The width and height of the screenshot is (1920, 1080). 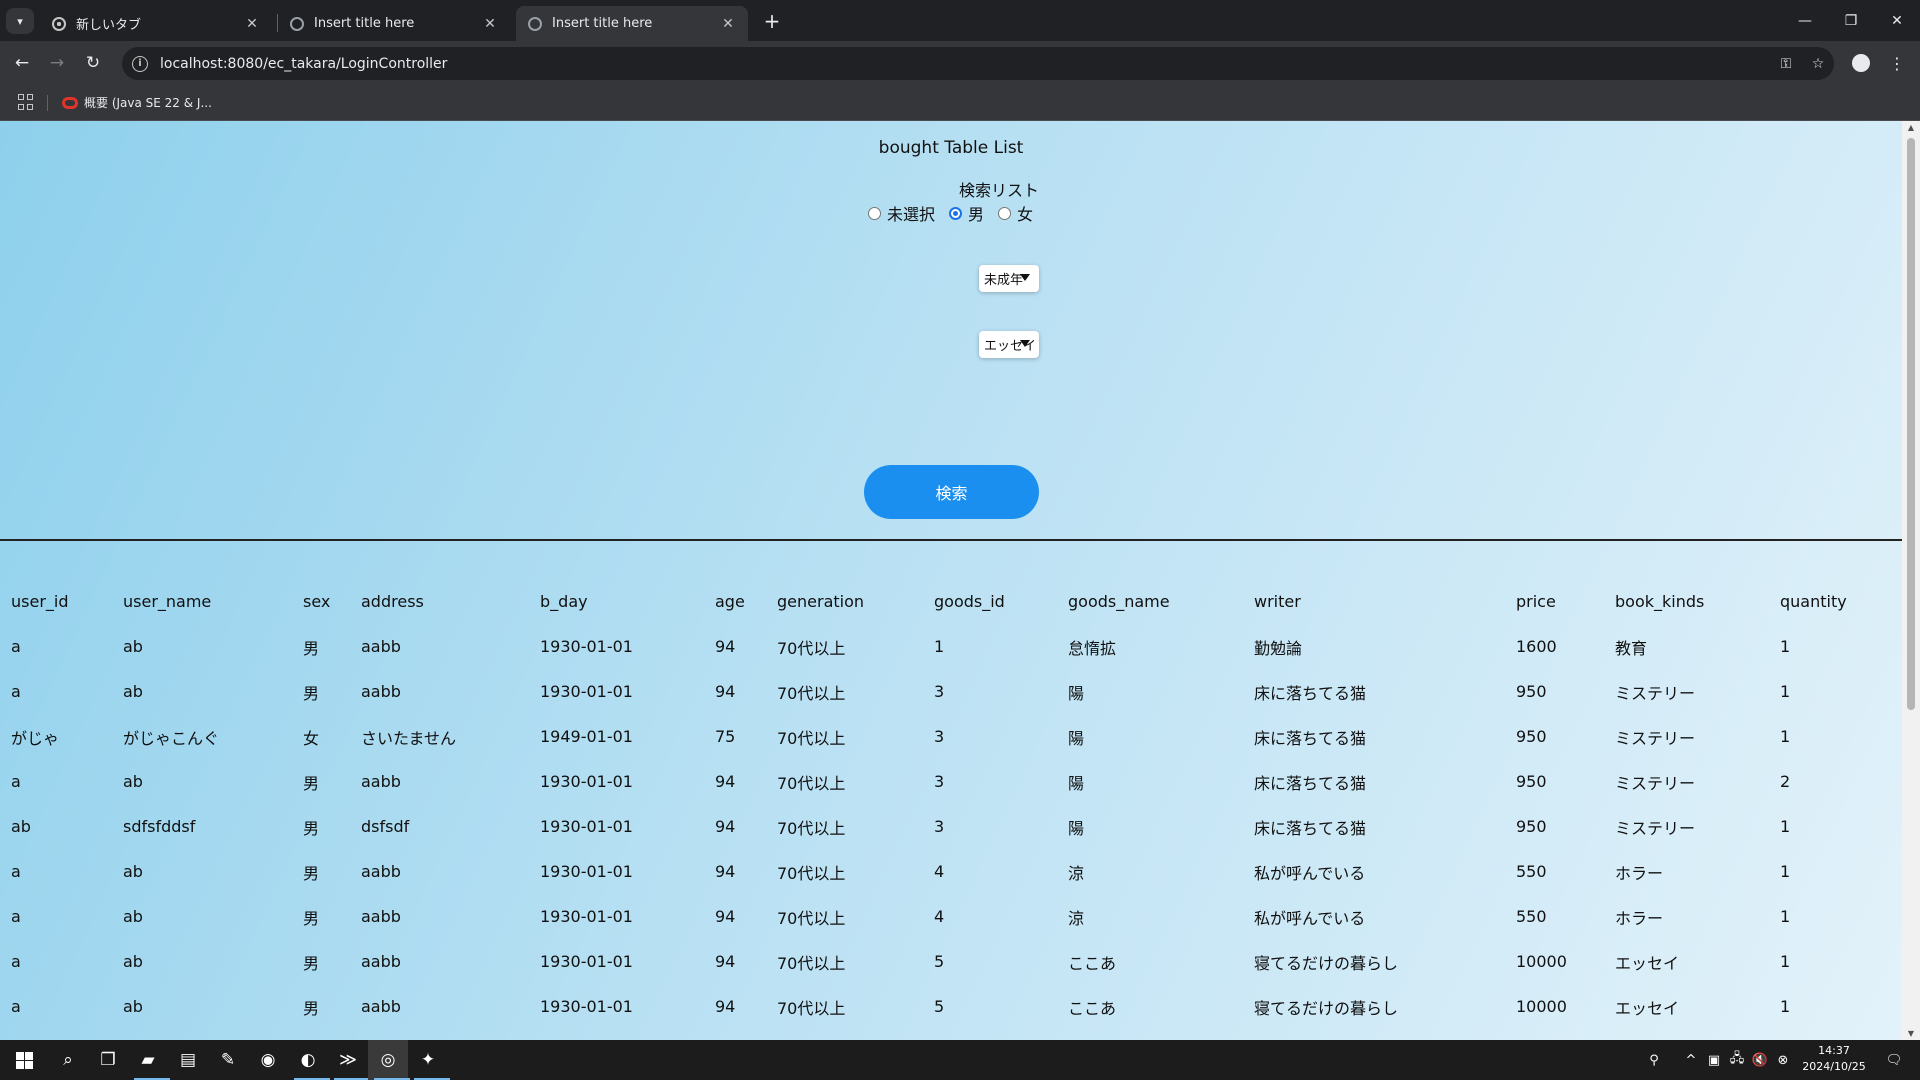 What do you see at coordinates (1531, 826) in the screenshot?
I see `table-cell: 950` at bounding box center [1531, 826].